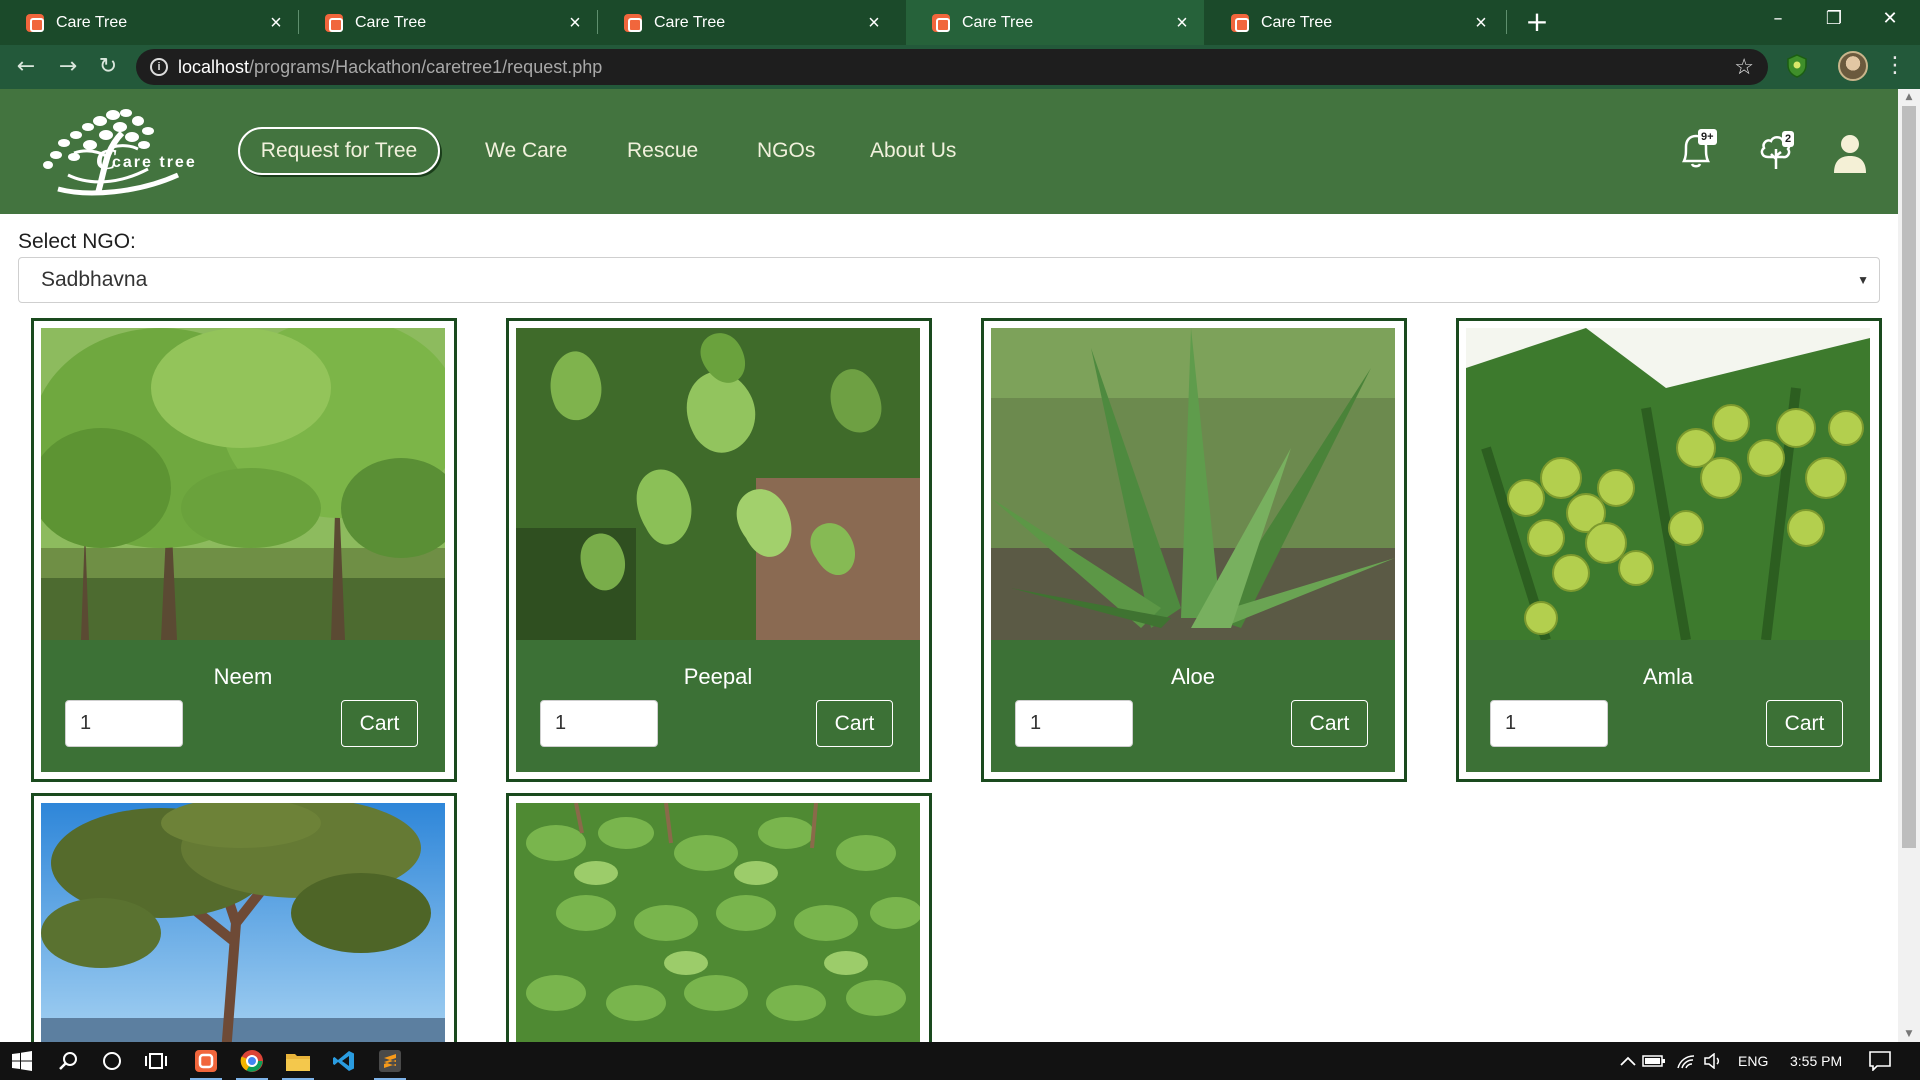 The image size is (1920, 1080). I want to click on notifications-button: 9+, so click(1698, 151).